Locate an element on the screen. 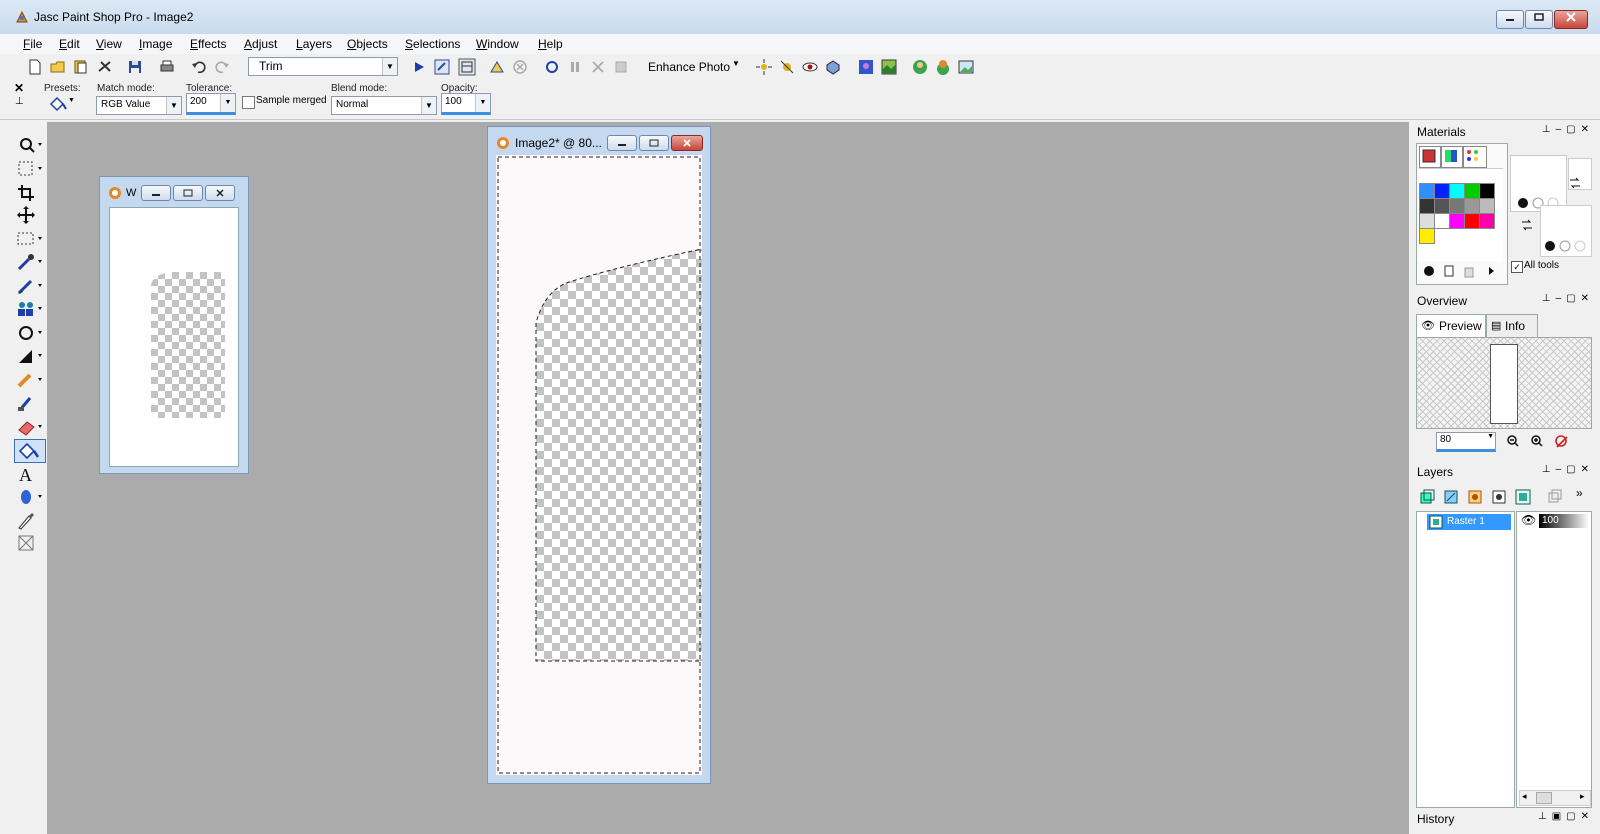 The height and width of the screenshot is (834, 1600). restore-button is located at coordinates (1539, 19).